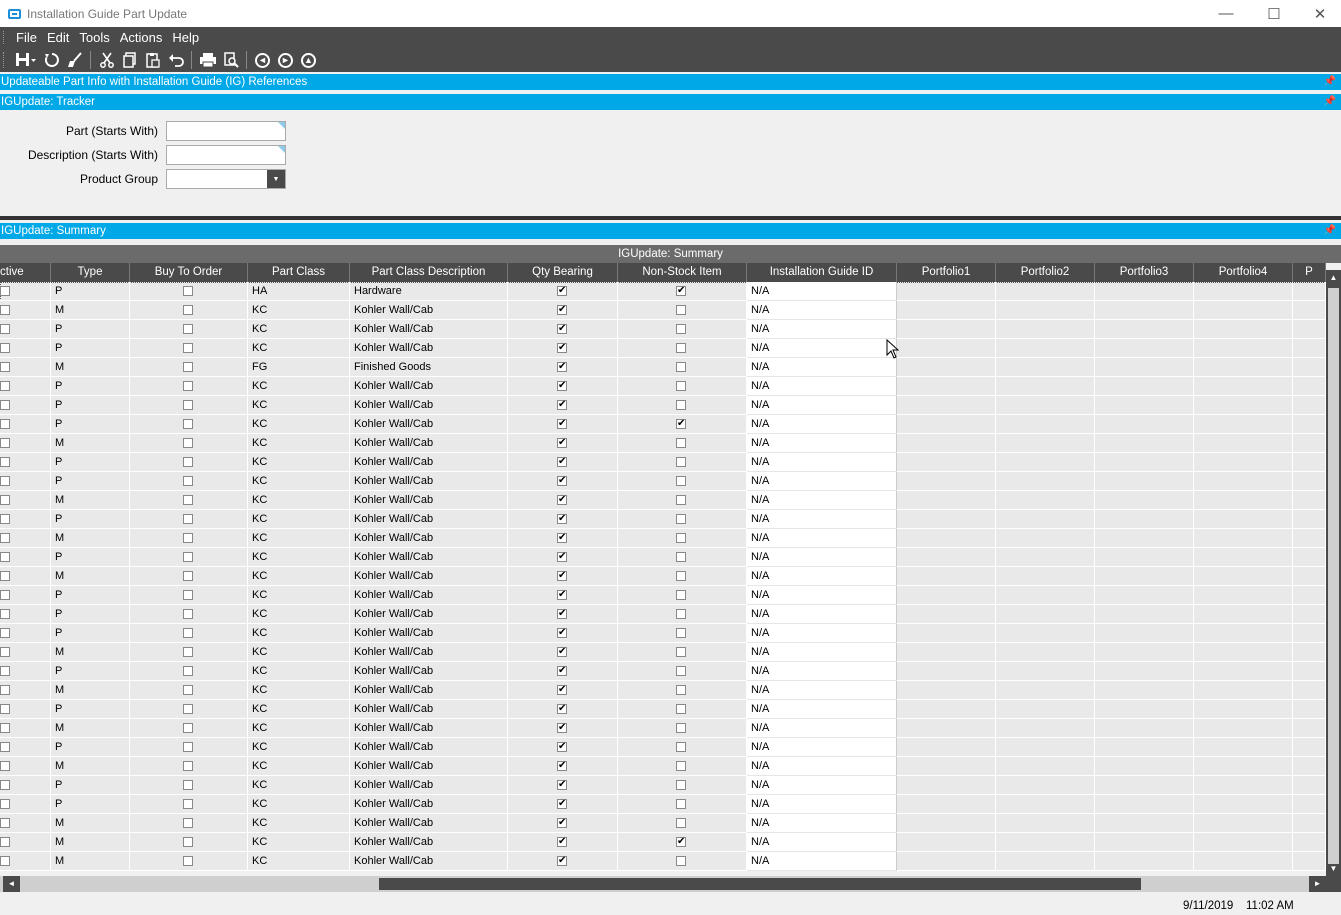 Image resolution: width=1341 pixels, height=915 pixels. I want to click on column-header-installation-guide-id: Installation Guide ID, so click(822, 272).